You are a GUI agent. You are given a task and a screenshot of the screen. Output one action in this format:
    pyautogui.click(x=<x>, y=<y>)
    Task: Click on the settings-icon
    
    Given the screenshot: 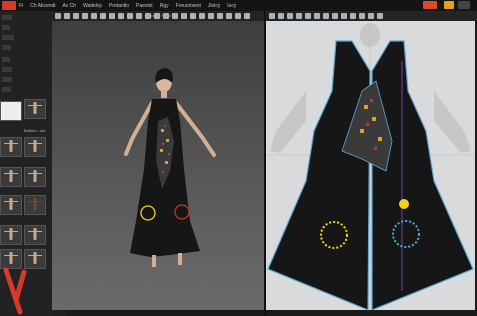 What is the action you would take?
    pyautogui.click(x=449, y=5)
    